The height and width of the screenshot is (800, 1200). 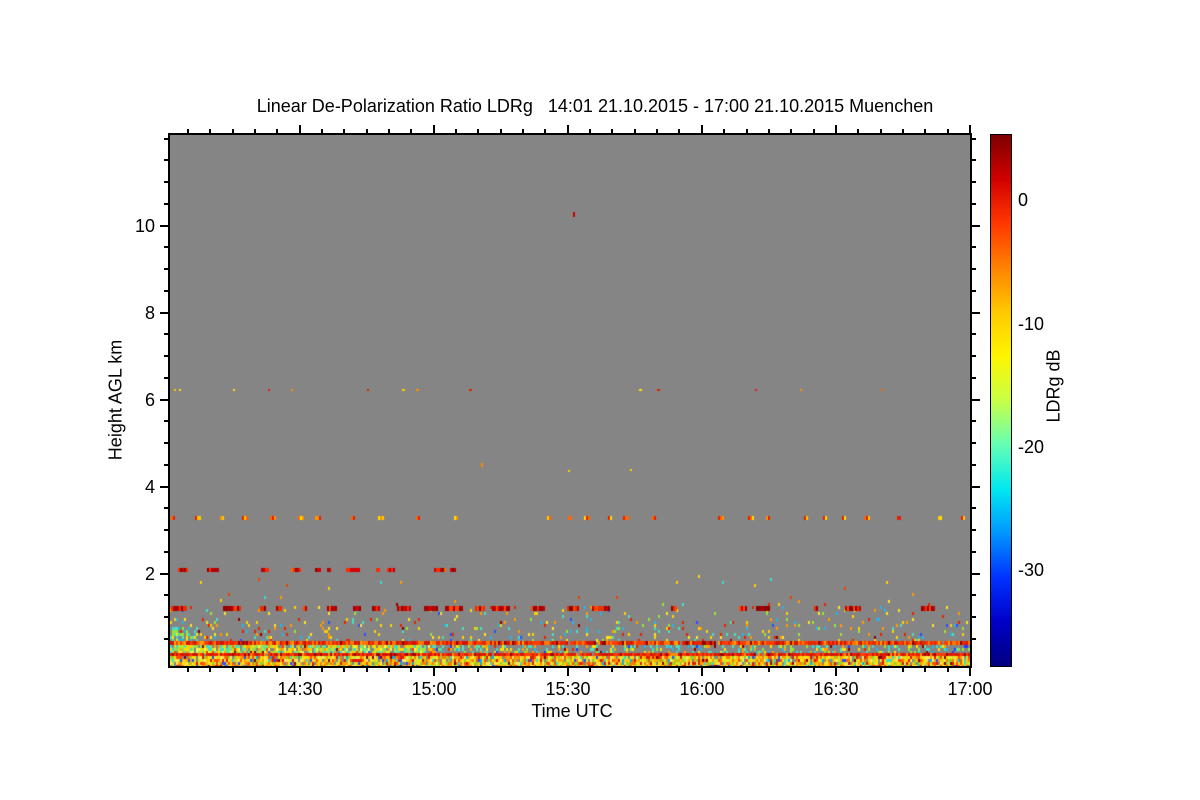 I want to click on y-tick-label: 6, so click(x=149, y=400).